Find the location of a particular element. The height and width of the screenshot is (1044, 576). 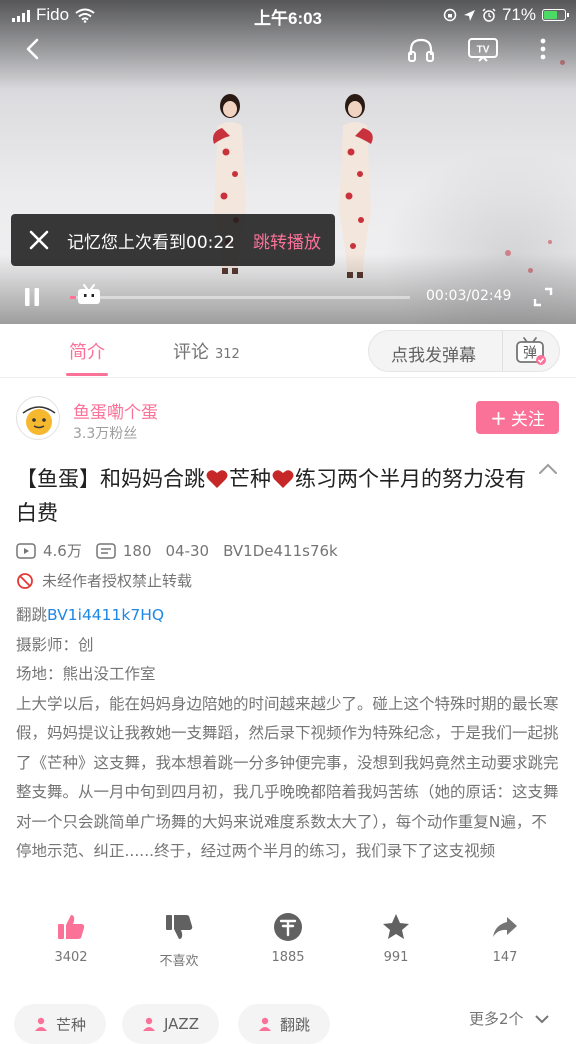

desc-fanjump-line: 翻跳BV1i4411k7HQ is located at coordinates (288, 616).